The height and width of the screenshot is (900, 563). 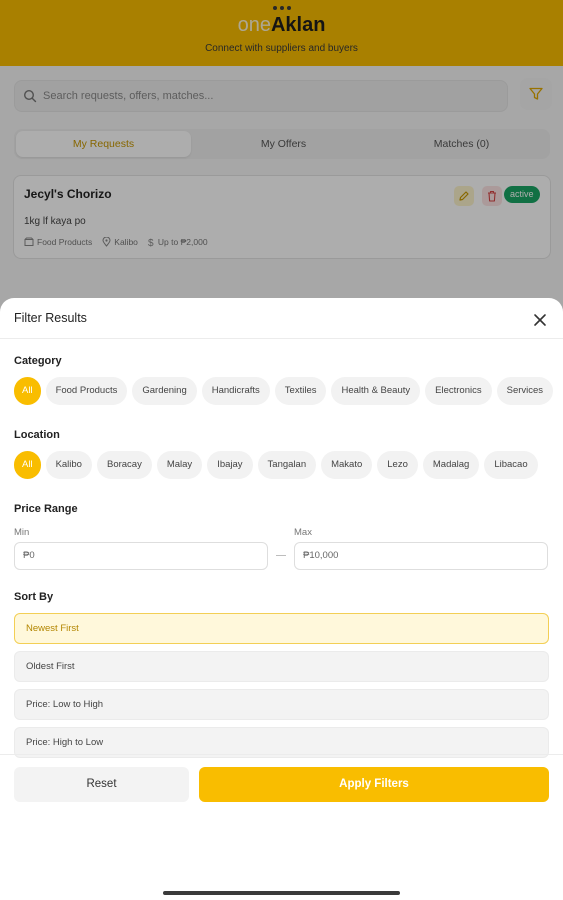 What do you see at coordinates (300, 391) in the screenshot?
I see `category-chip: Textiles` at bounding box center [300, 391].